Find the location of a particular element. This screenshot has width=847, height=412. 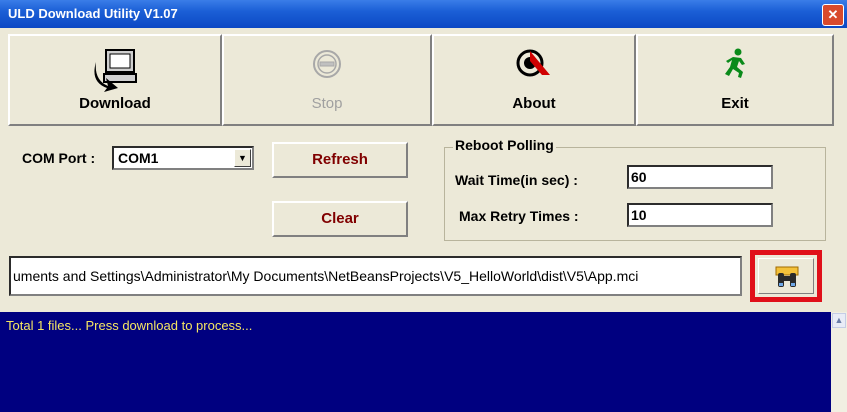

chevron-down-icon: ▼ is located at coordinates (242, 158).